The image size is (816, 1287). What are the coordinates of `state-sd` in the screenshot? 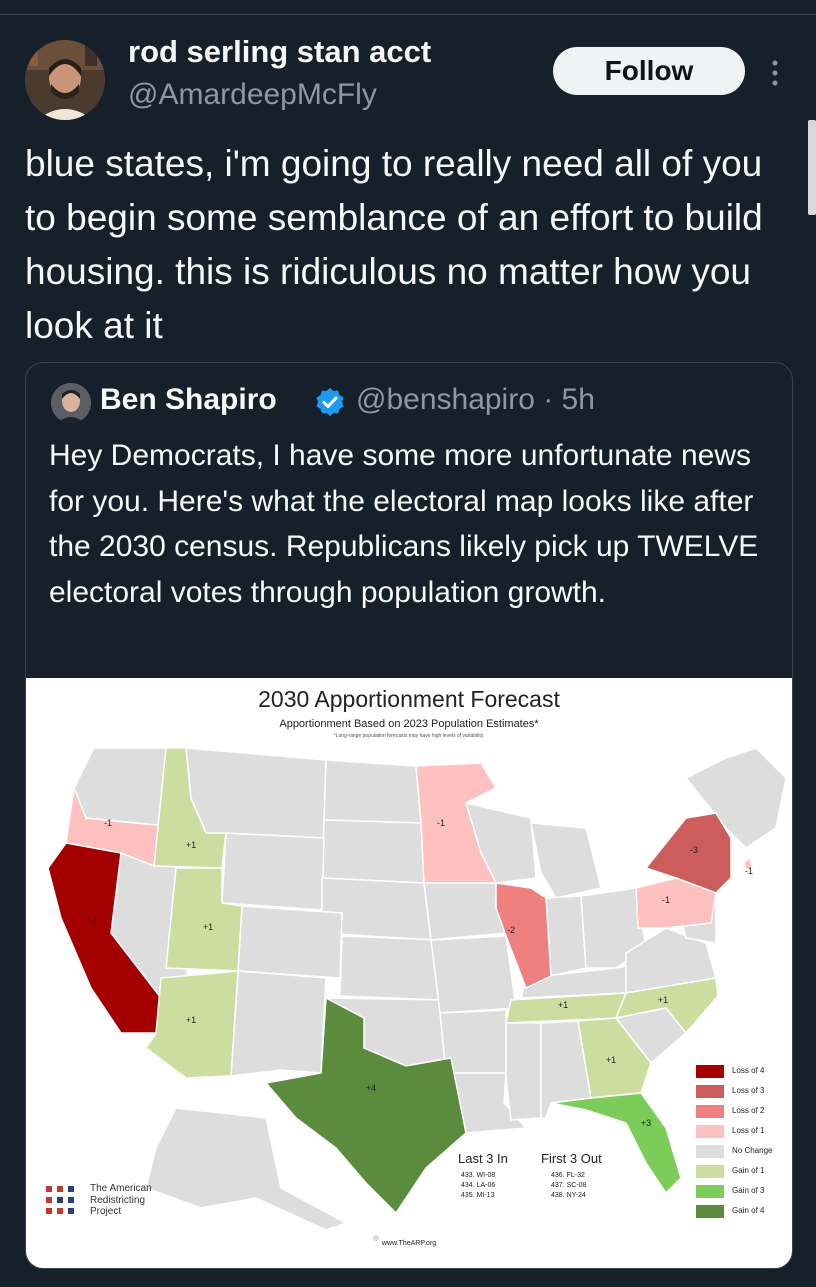 It's located at (373, 851).